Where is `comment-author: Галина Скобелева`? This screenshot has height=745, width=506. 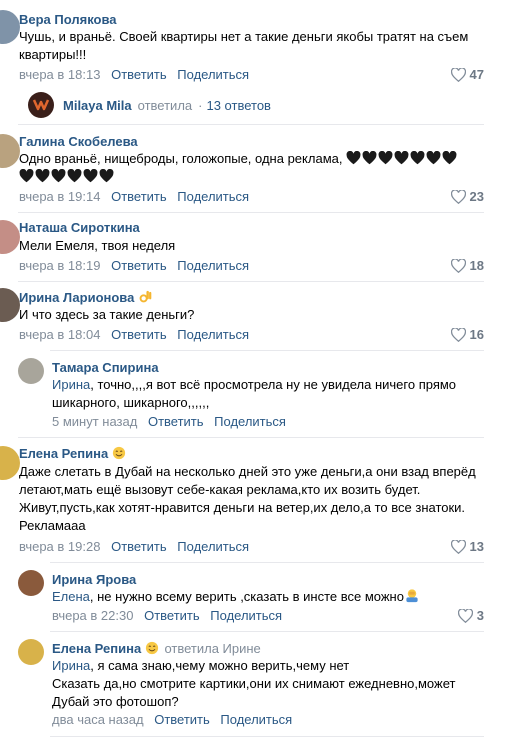
comment-author: Галина Скобелева is located at coordinates (78, 141).